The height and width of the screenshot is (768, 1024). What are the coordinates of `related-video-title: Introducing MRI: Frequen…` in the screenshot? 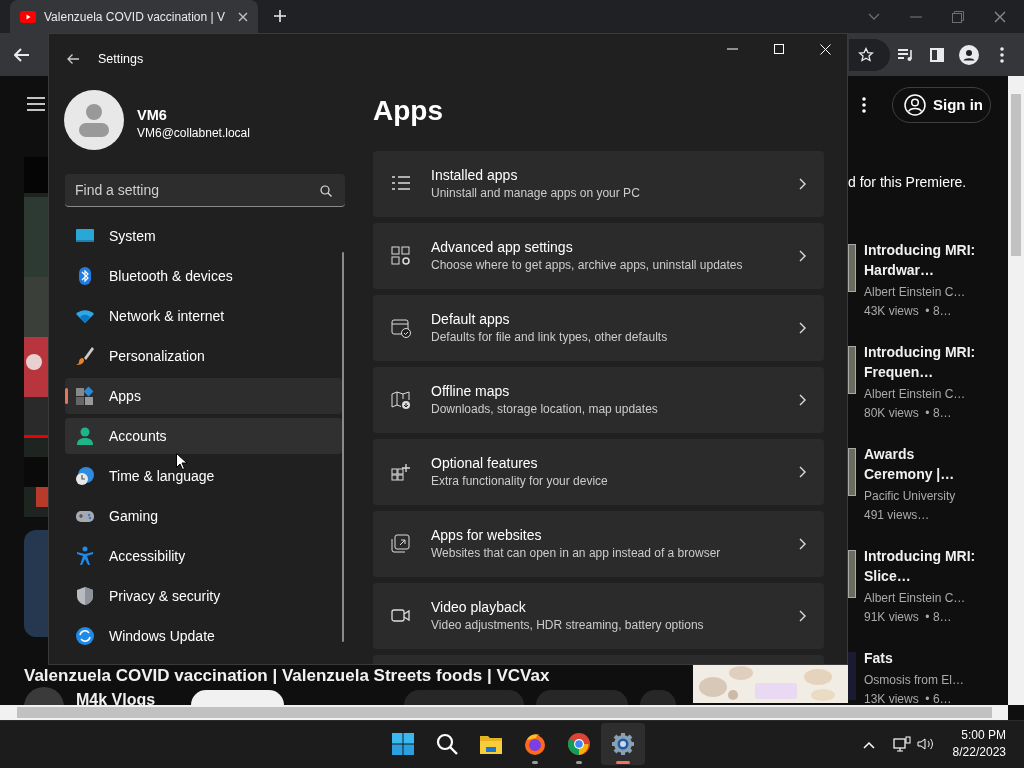 It's located at (924, 362).